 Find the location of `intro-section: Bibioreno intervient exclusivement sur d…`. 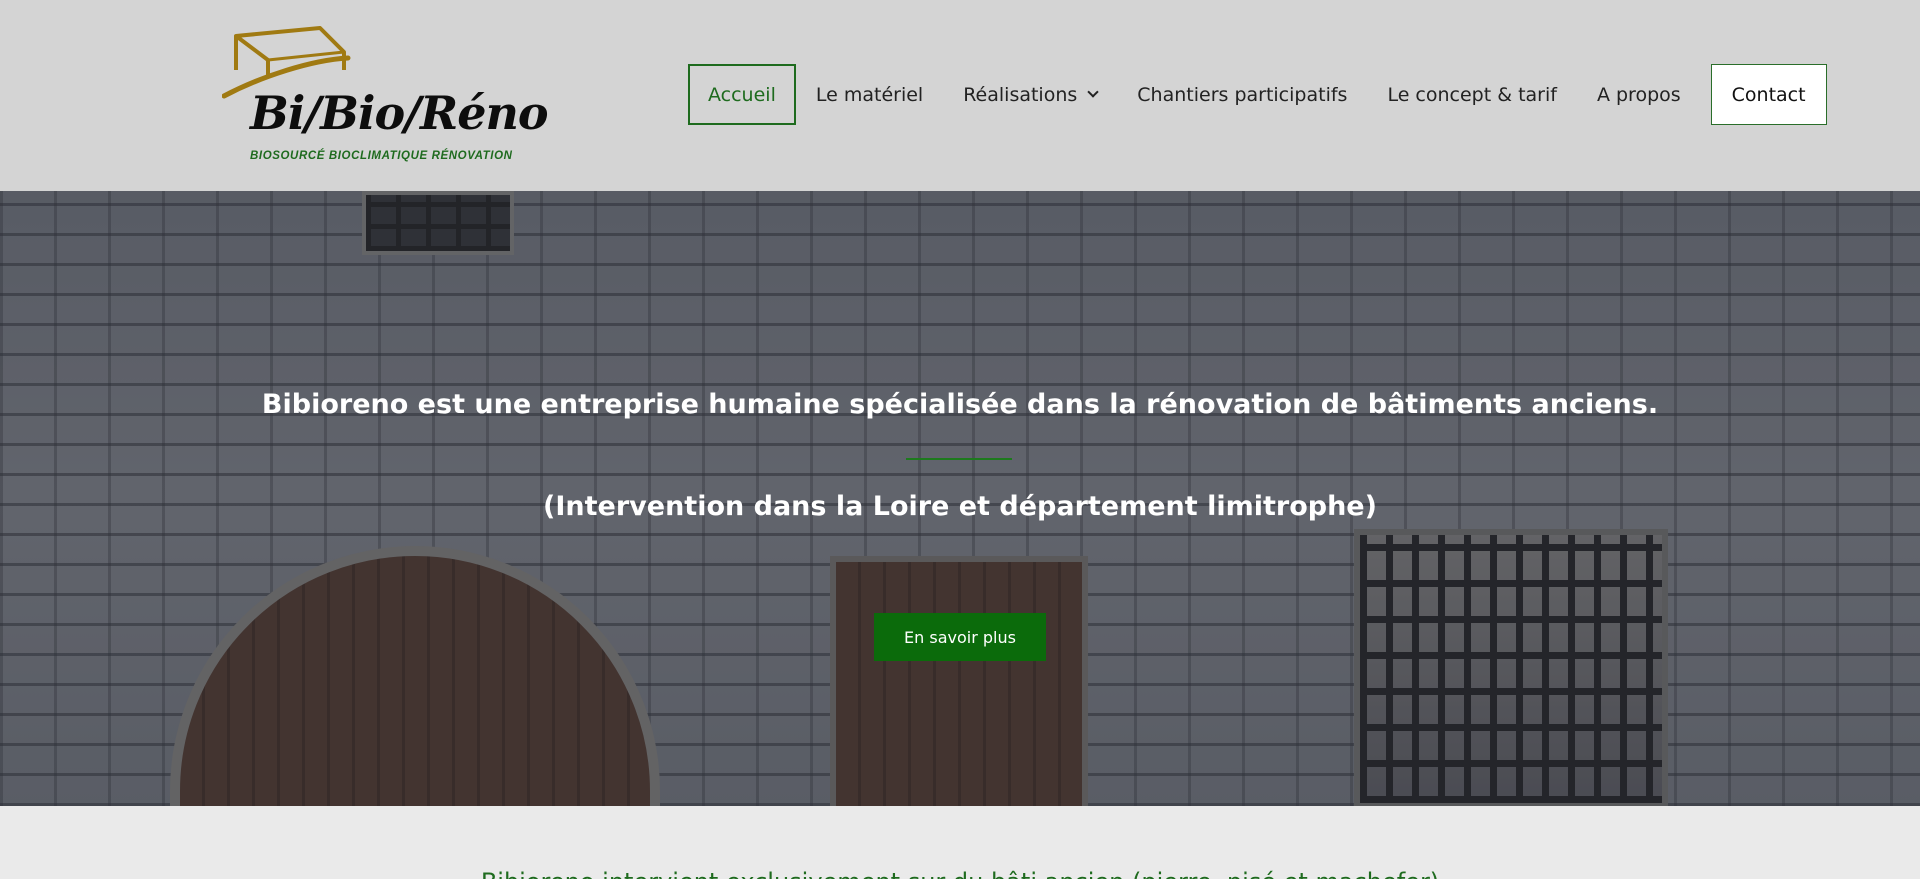

intro-section: Bibioreno intervient exclusivement sur d… is located at coordinates (960, 842).